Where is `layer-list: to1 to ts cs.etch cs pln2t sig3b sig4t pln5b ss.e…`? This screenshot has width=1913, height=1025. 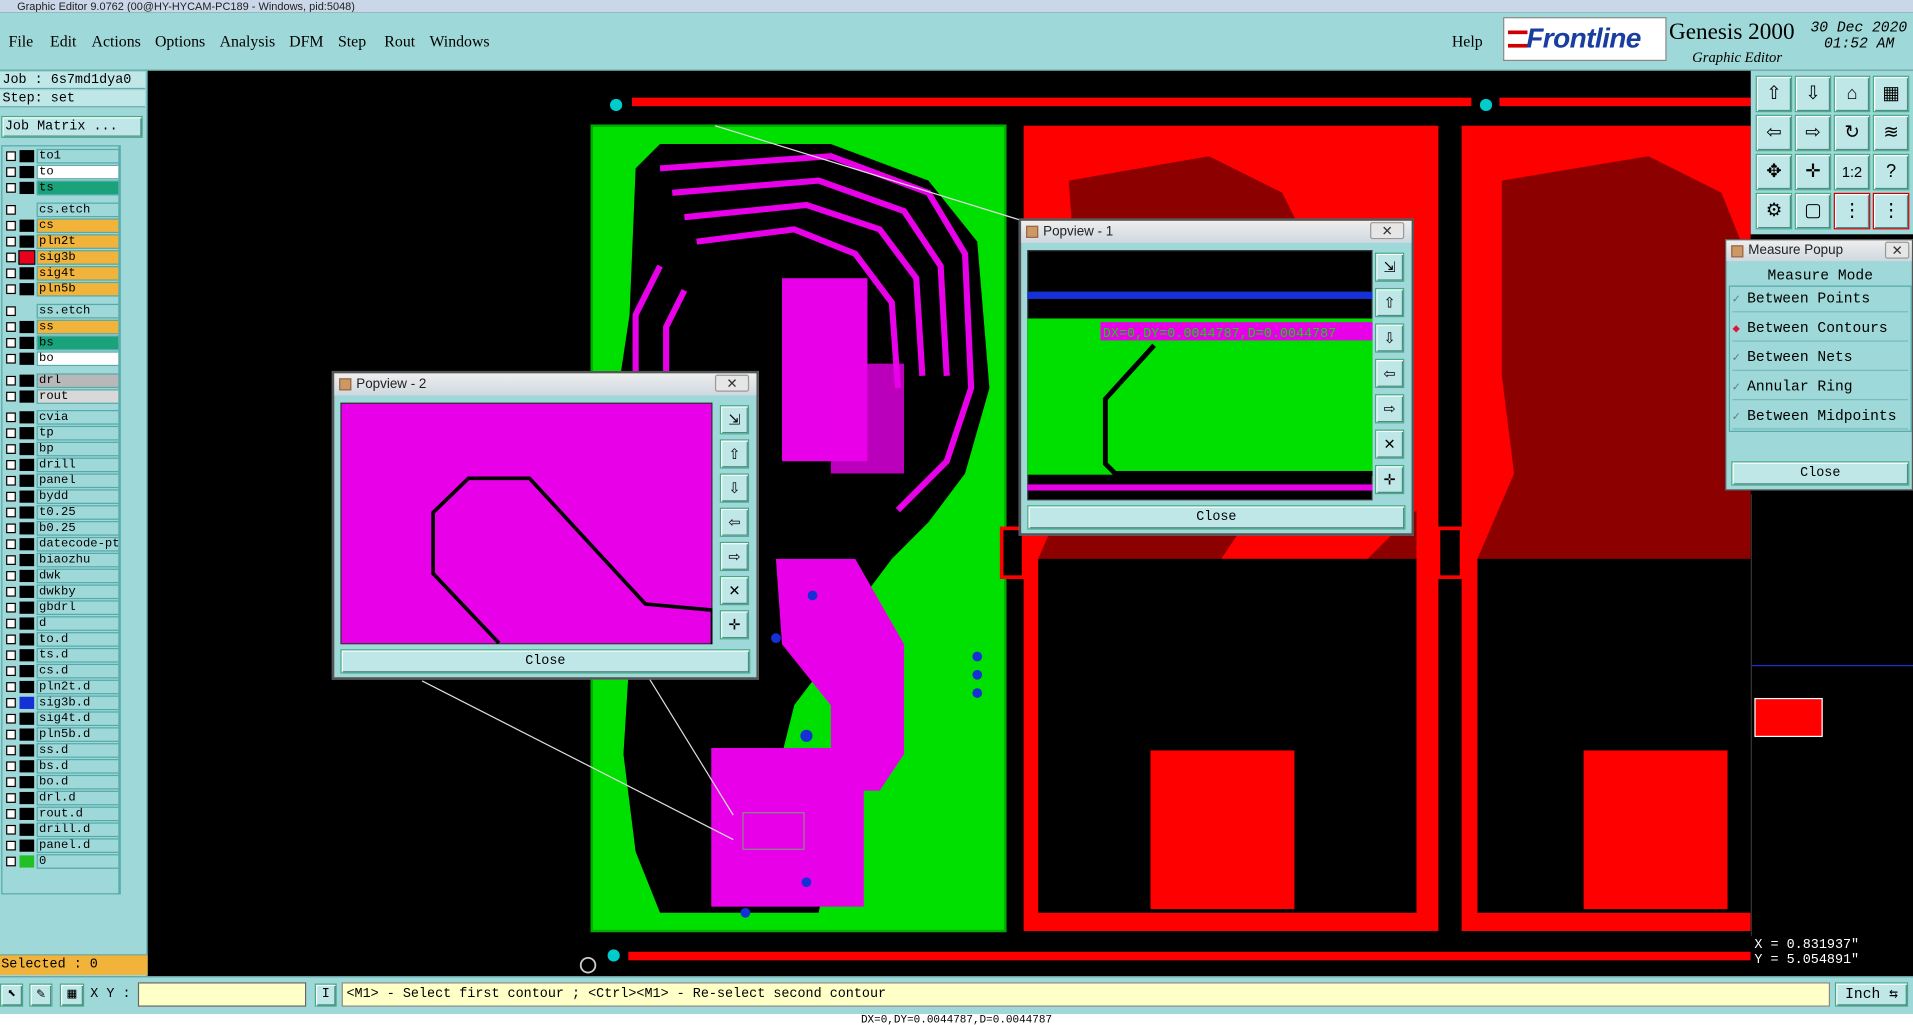
layer-list: to1 to ts cs.etch cs pln2t sig3b sig4t pln5b ss.e… is located at coordinates (60, 520).